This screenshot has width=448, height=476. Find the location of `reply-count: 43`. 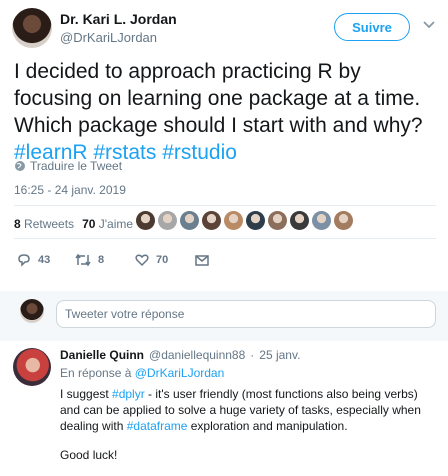

reply-count: 43 is located at coordinates (44, 260).